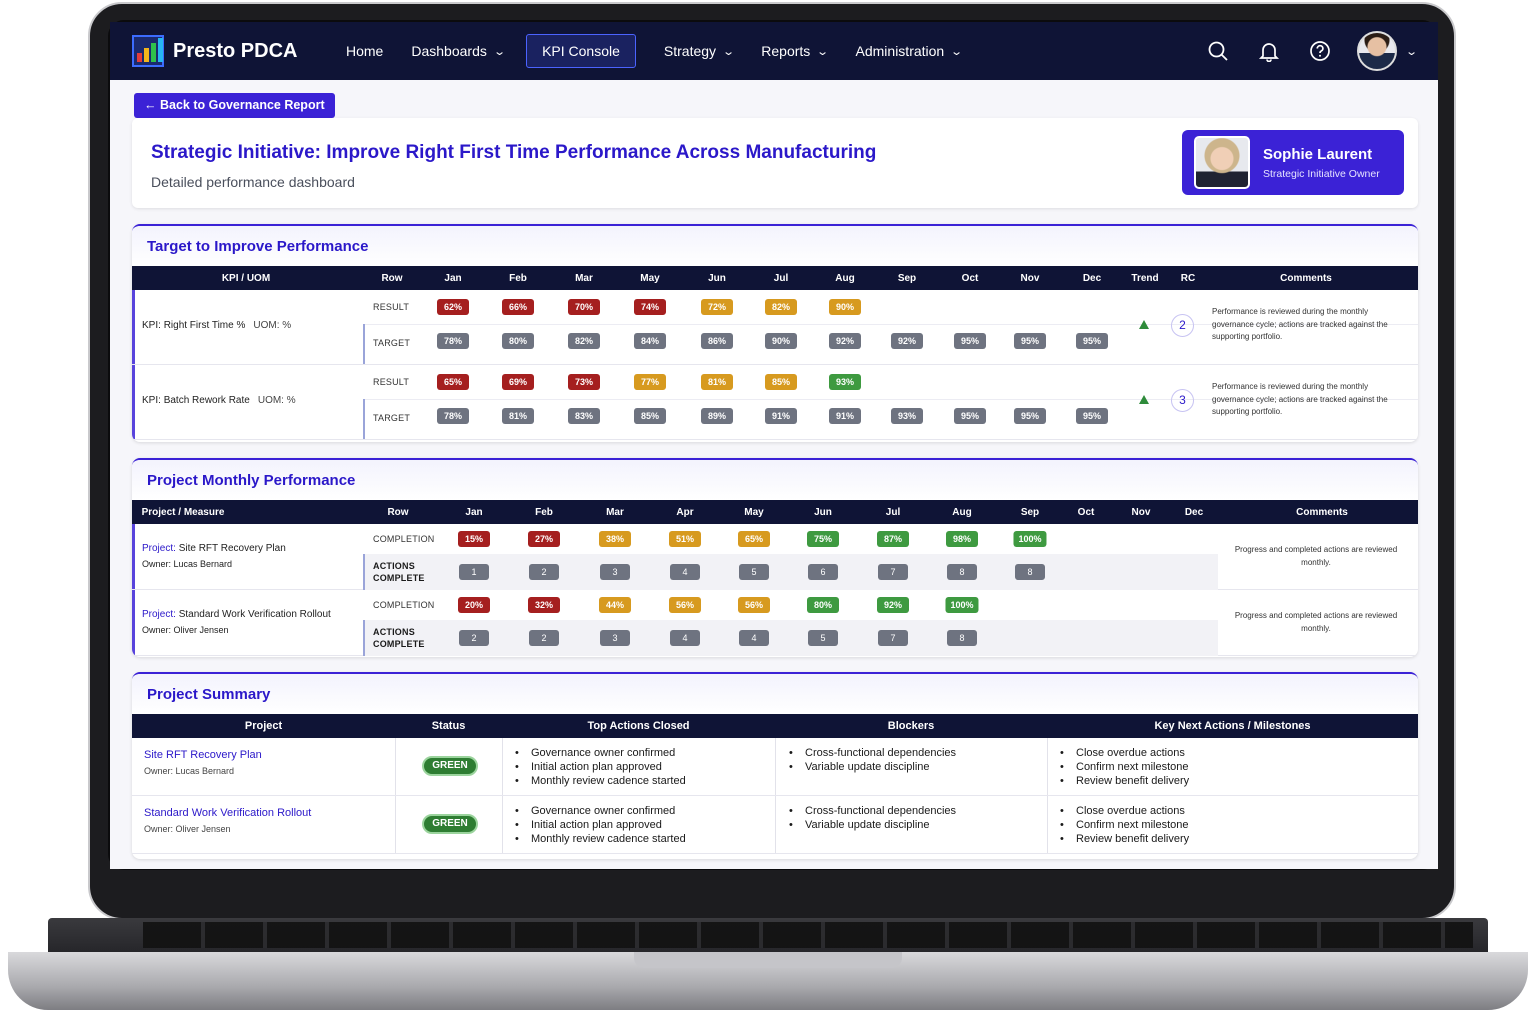 Image resolution: width=1536 pixels, height=1024 pixels. I want to click on col-month-dec: Dec, so click(1194, 512).